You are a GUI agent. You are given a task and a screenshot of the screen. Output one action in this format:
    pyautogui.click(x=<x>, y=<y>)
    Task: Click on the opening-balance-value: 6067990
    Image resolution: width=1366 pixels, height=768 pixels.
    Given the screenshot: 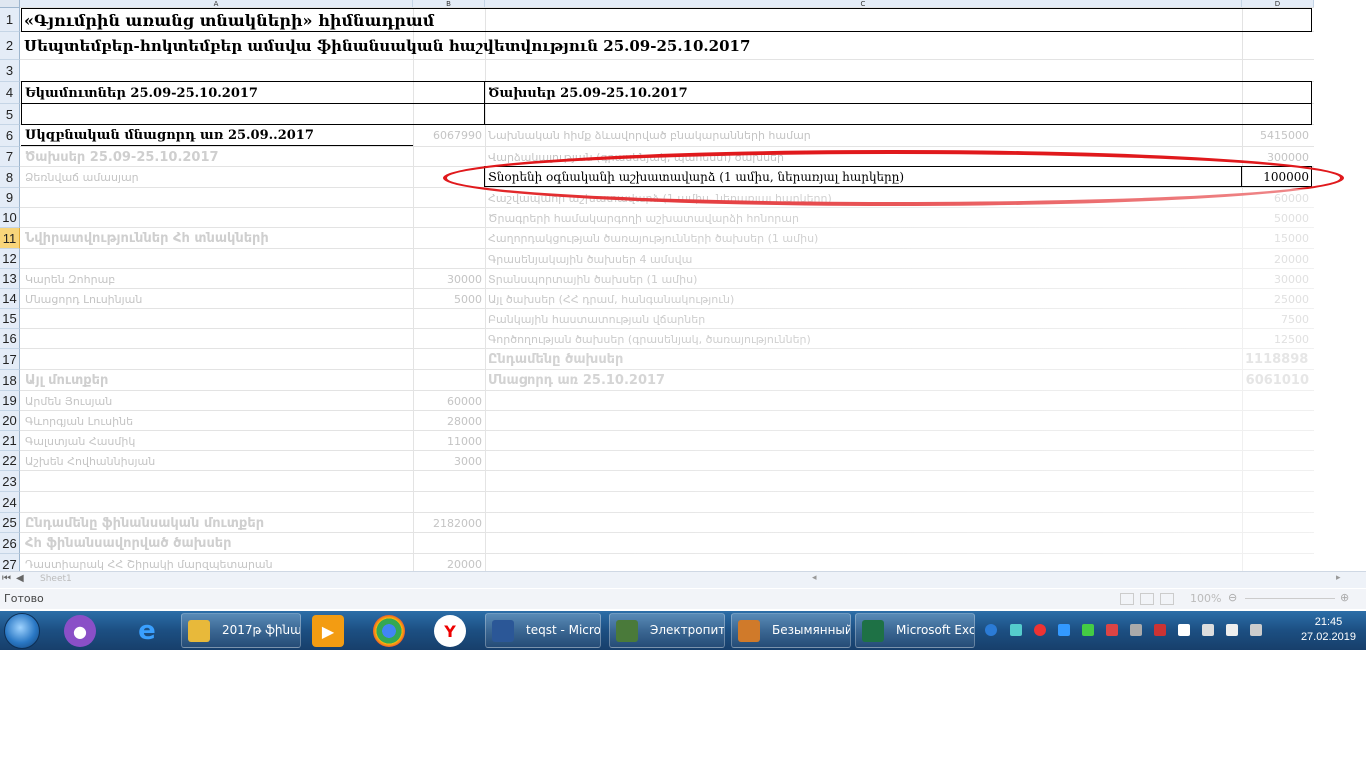 What is the action you would take?
    pyautogui.click(x=448, y=136)
    